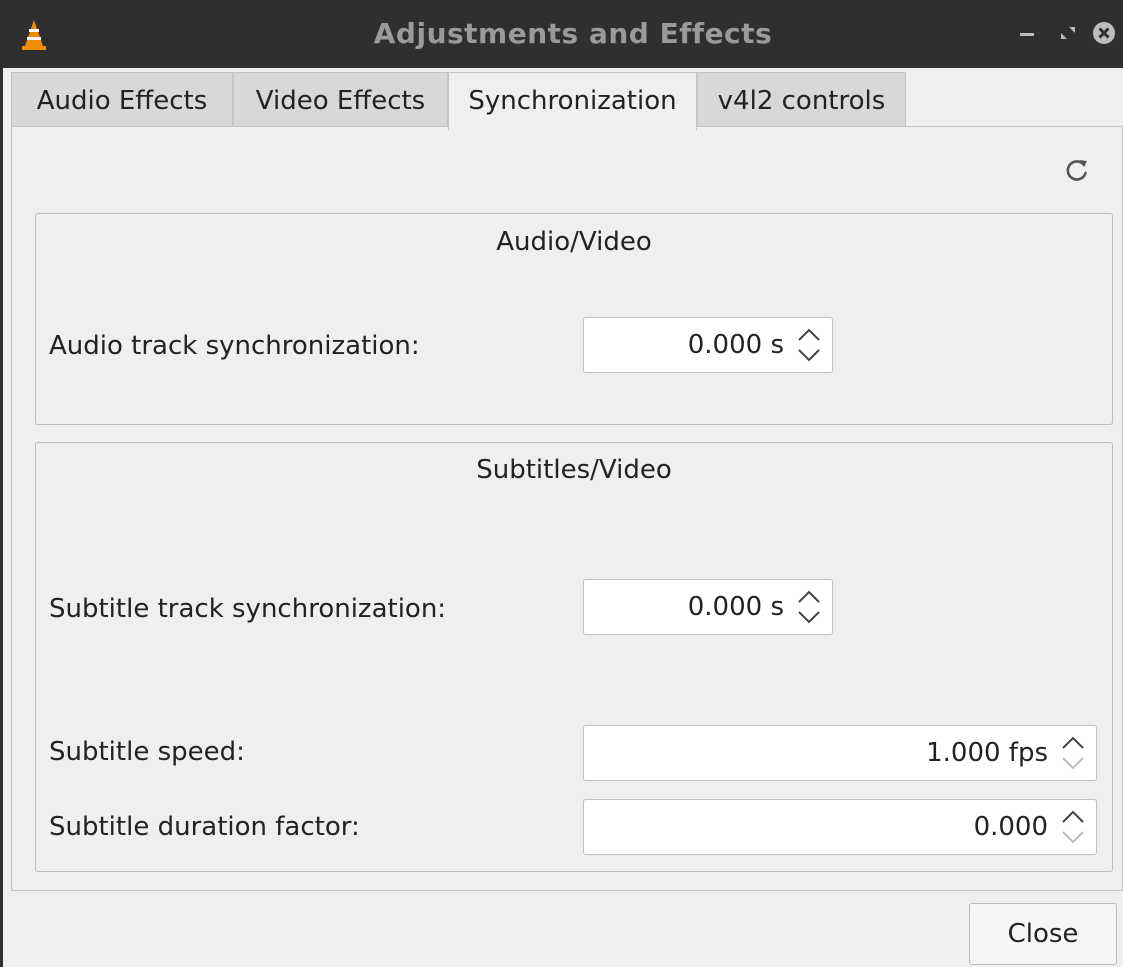 This screenshot has height=967, width=1123. What do you see at coordinates (572, 101) in the screenshot?
I see `tab-synchronization: Synchronization` at bounding box center [572, 101].